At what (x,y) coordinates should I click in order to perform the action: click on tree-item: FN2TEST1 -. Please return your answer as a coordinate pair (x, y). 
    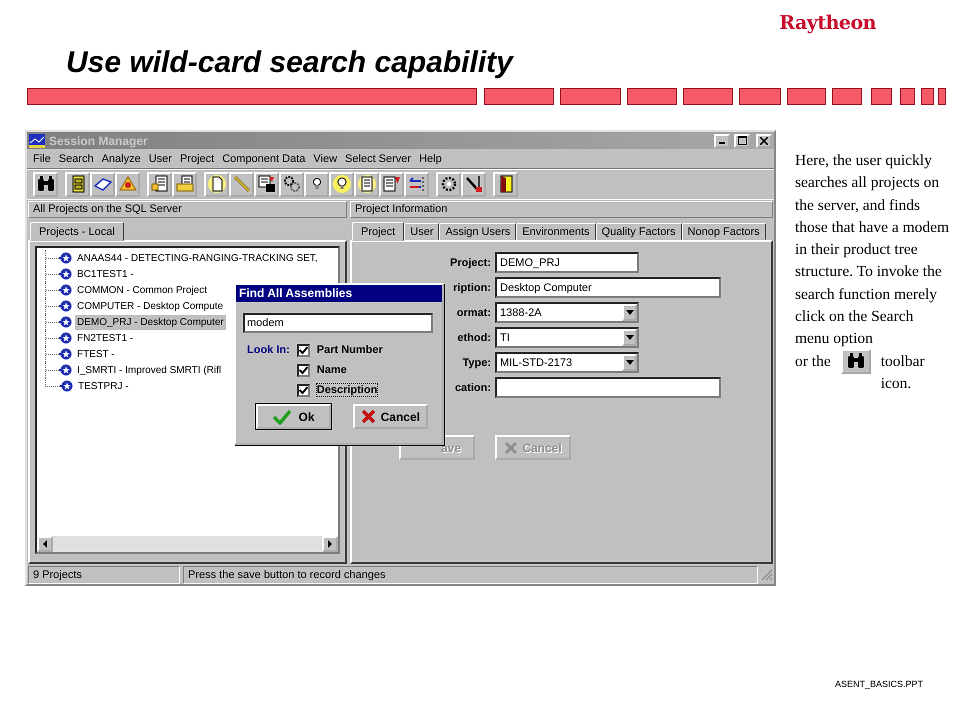
    Looking at the image, I should click on (105, 338).